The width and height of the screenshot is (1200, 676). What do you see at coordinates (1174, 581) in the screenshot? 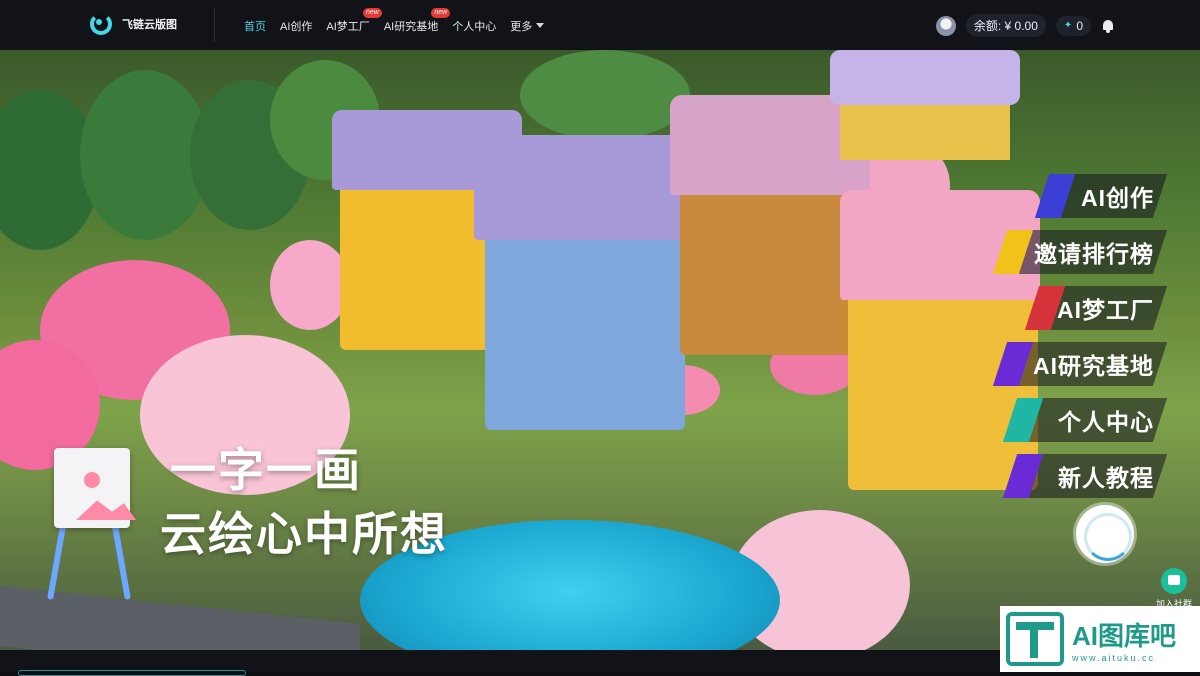
I see `chat-icon` at bounding box center [1174, 581].